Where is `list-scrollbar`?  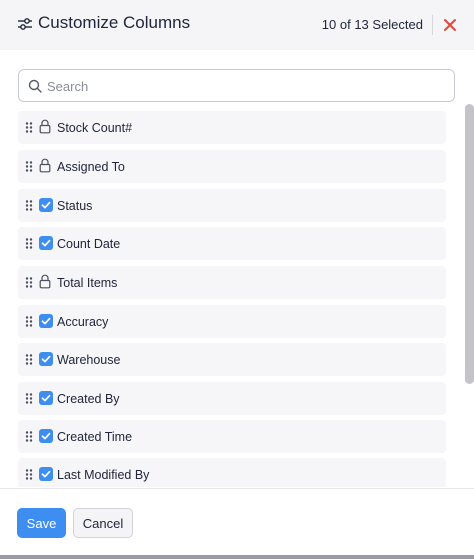 list-scrollbar is located at coordinates (469, 244).